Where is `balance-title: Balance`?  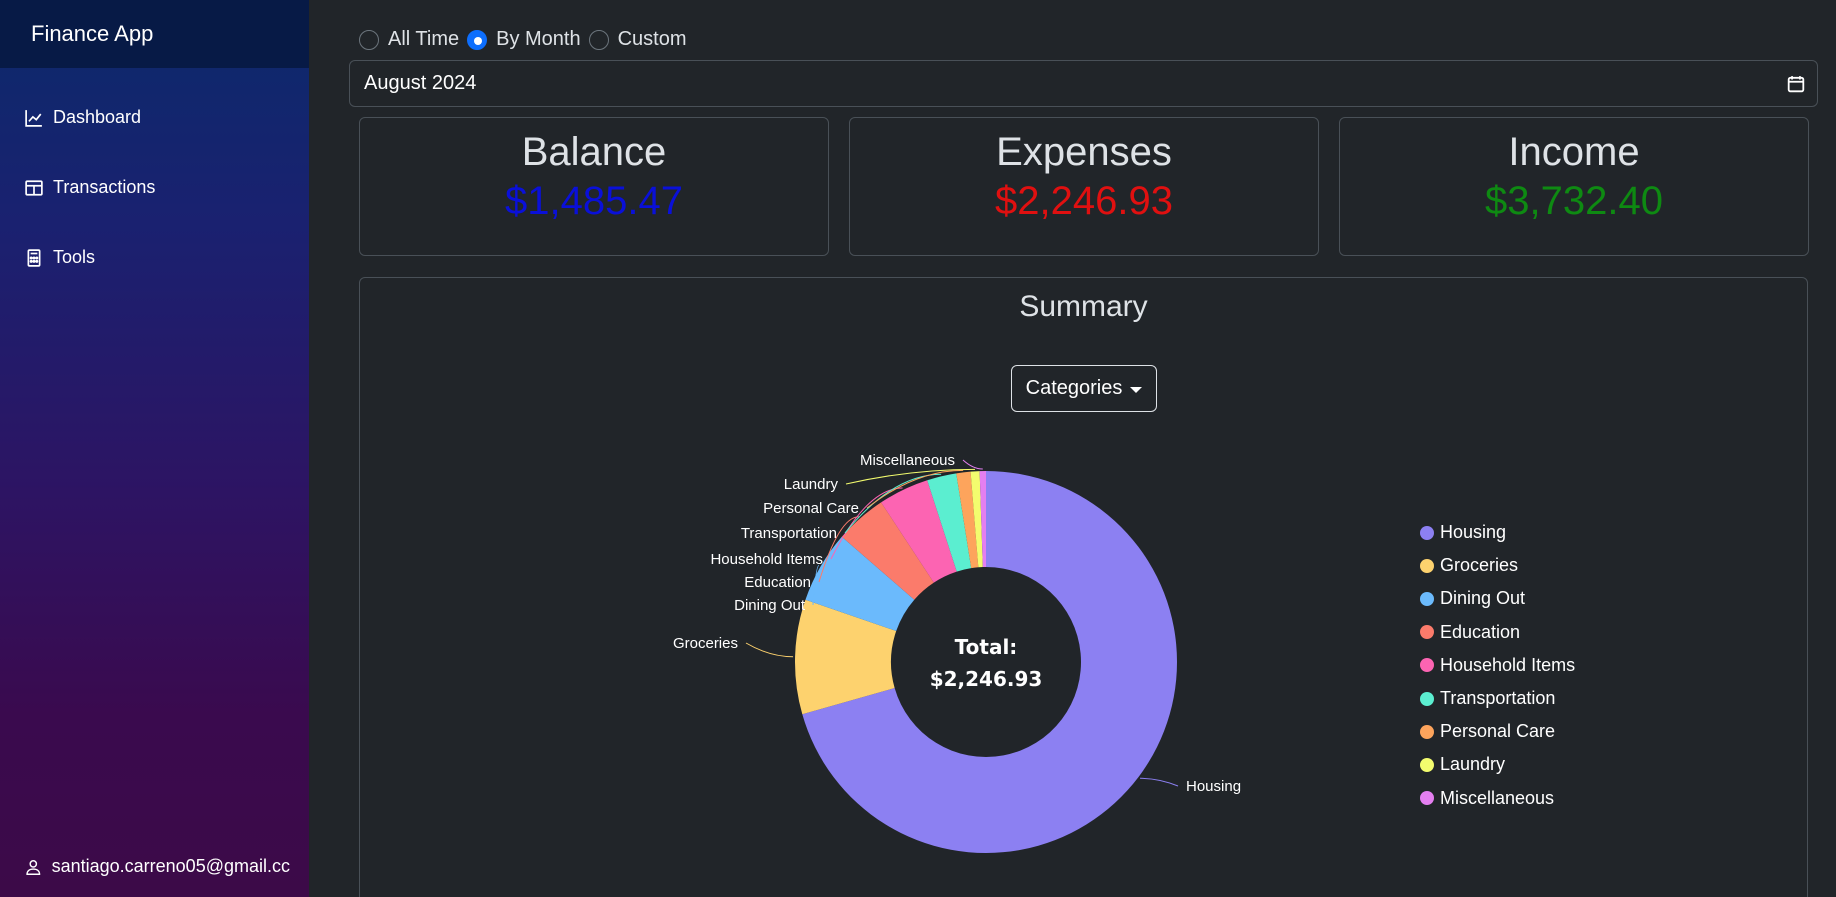 balance-title: Balance is located at coordinates (594, 152).